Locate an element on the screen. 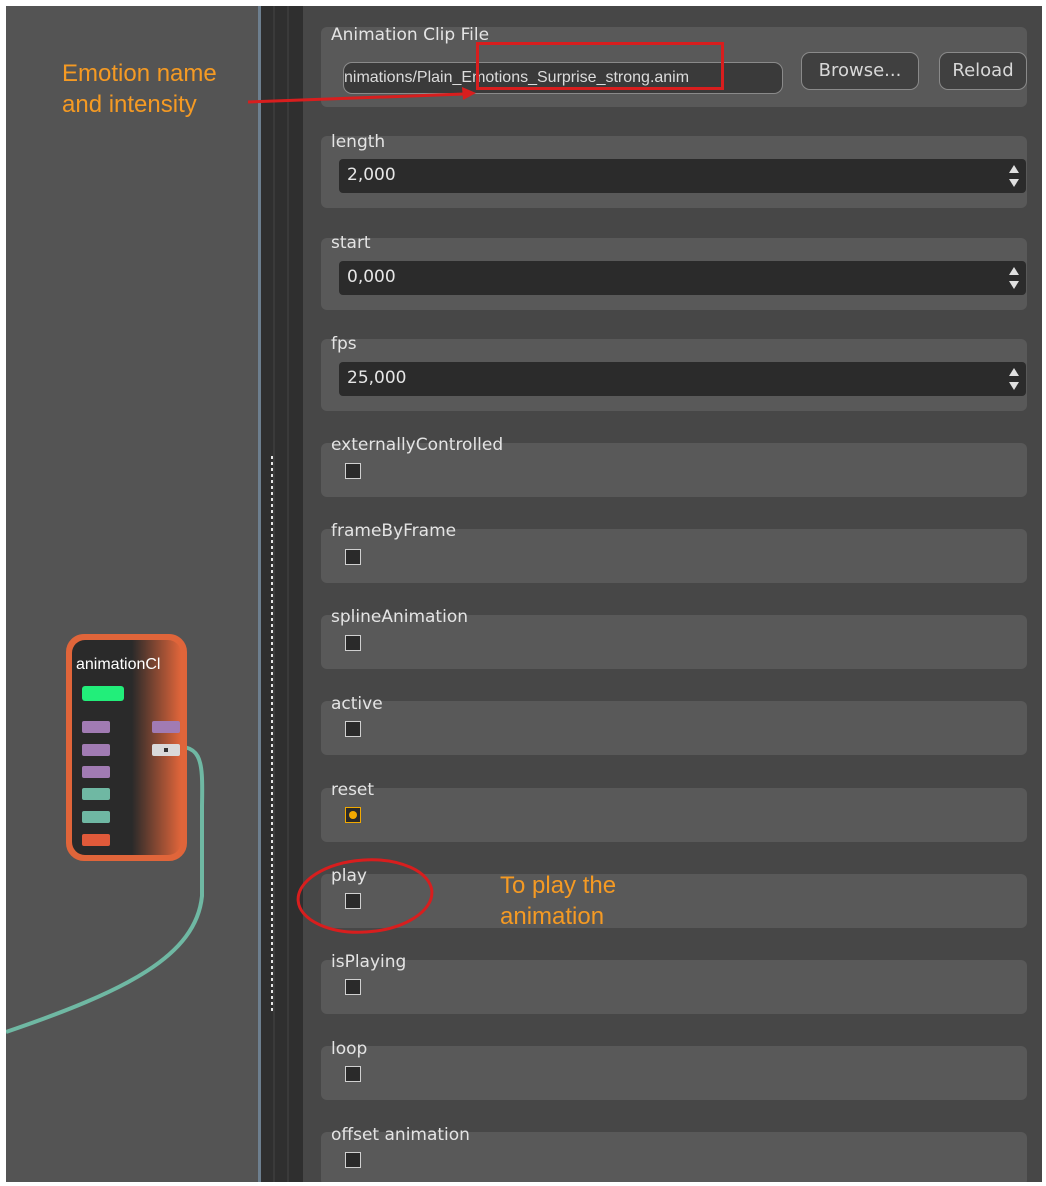 This screenshot has width=1046, height=1186. emotion-annotation: Emotion name and intensity is located at coordinates (139, 89).